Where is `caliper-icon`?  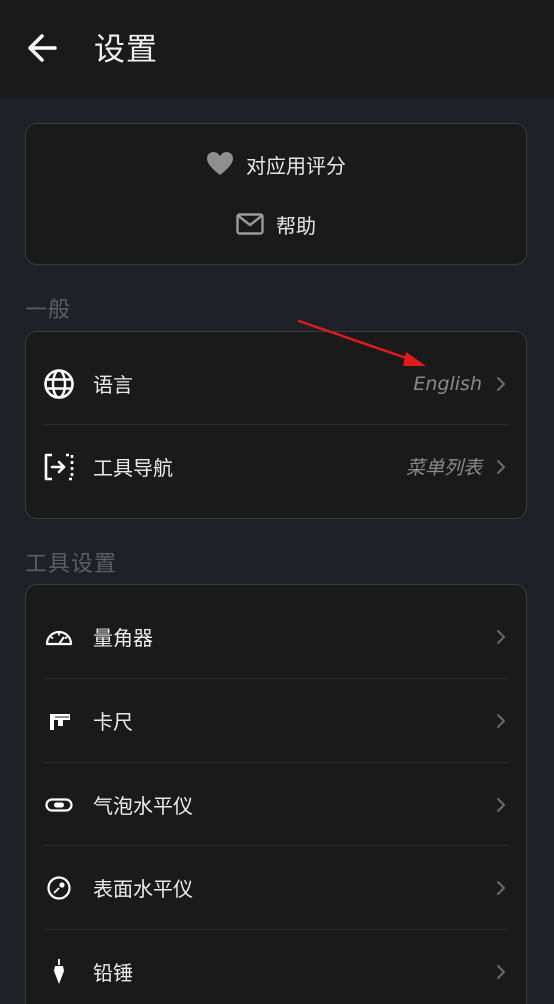
caliper-icon is located at coordinates (59, 721).